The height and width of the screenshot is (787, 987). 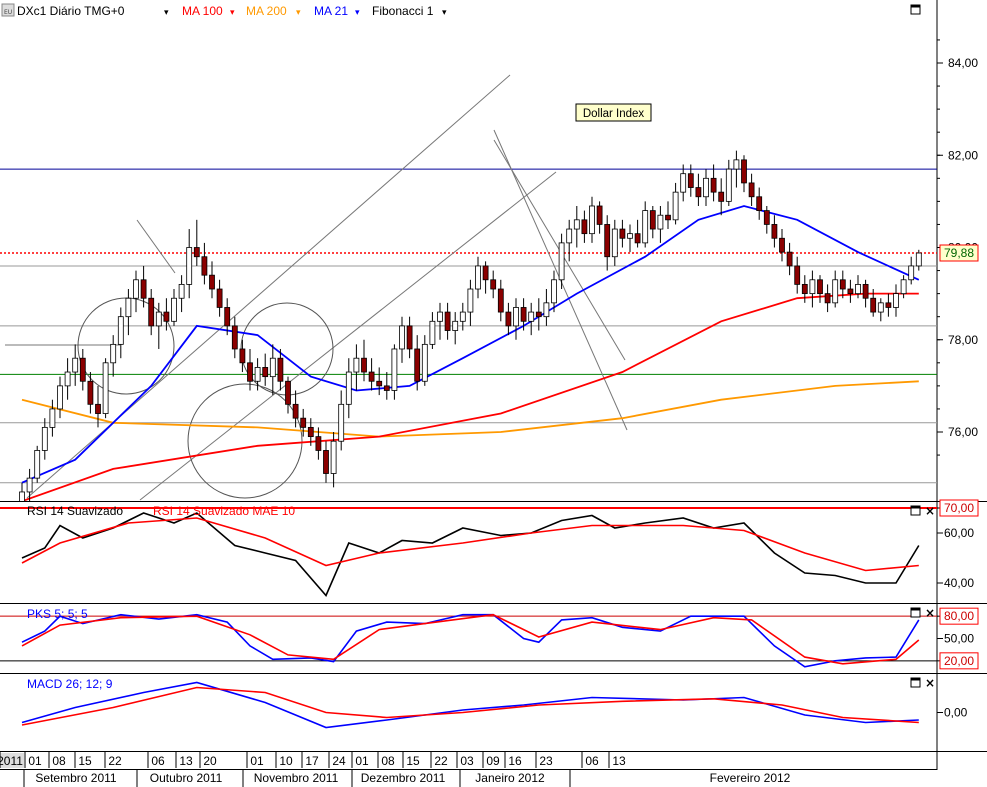 What do you see at coordinates (963, 155) in the screenshot?
I see `y-tick-label: 82,00` at bounding box center [963, 155].